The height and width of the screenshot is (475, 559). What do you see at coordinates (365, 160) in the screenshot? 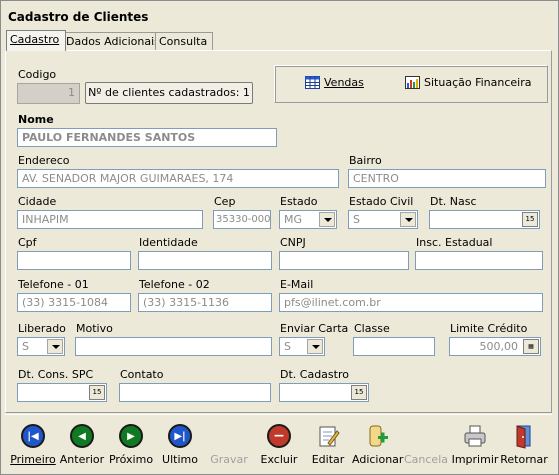
I see `bairro-label: Bairro` at bounding box center [365, 160].